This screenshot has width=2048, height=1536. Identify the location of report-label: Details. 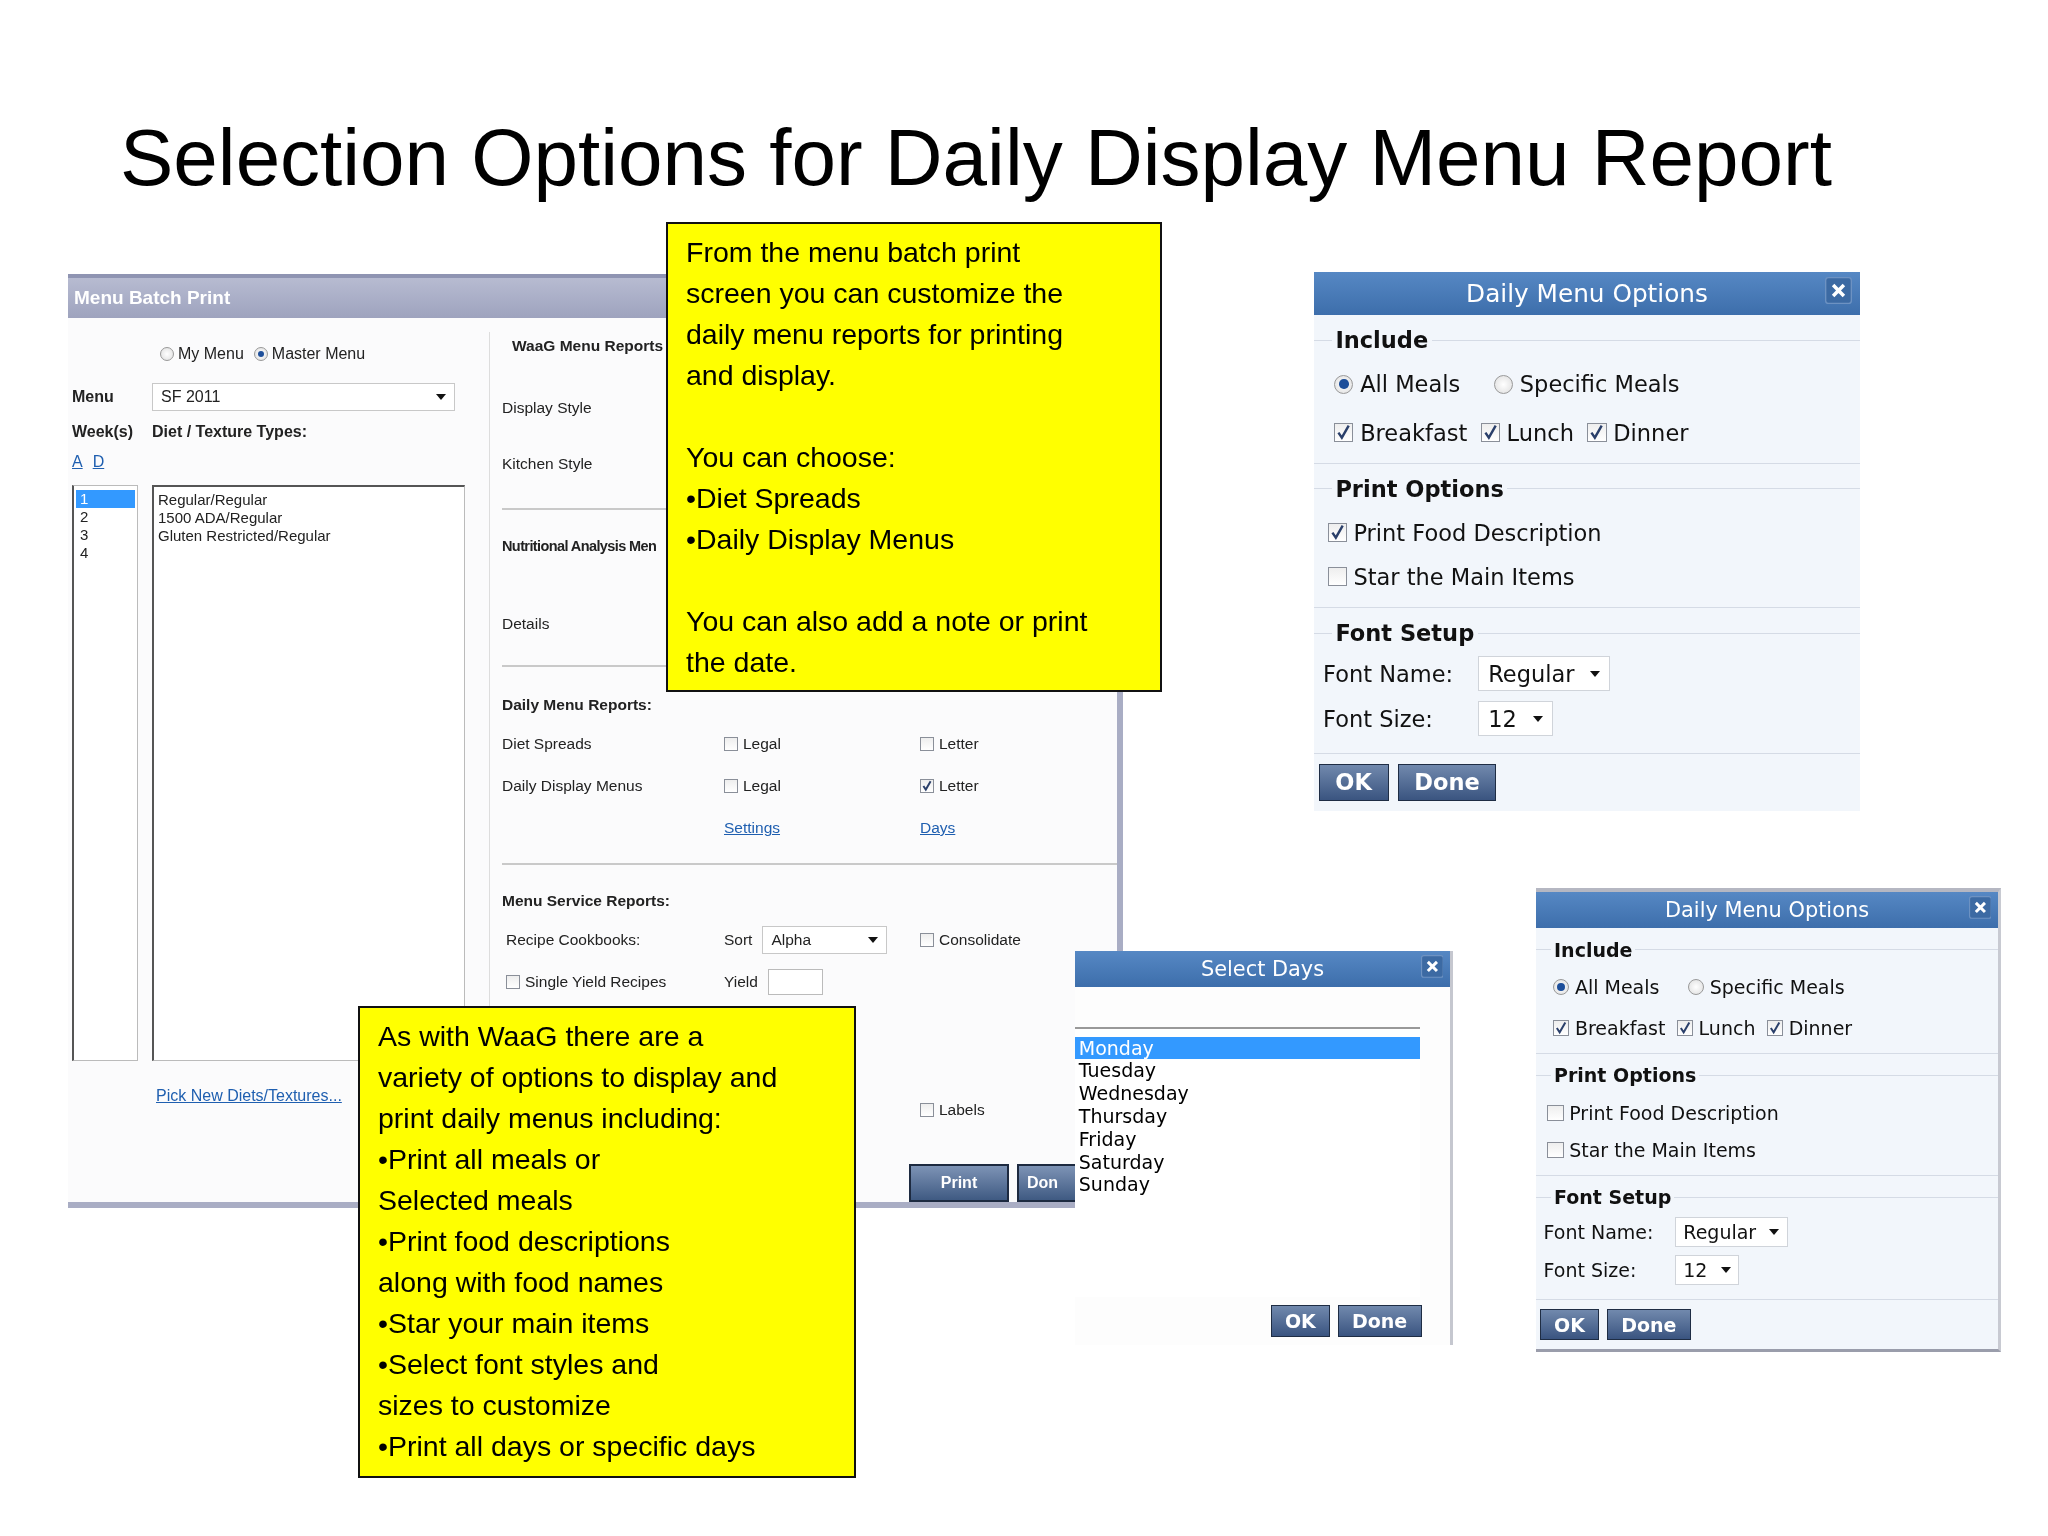
(526, 624).